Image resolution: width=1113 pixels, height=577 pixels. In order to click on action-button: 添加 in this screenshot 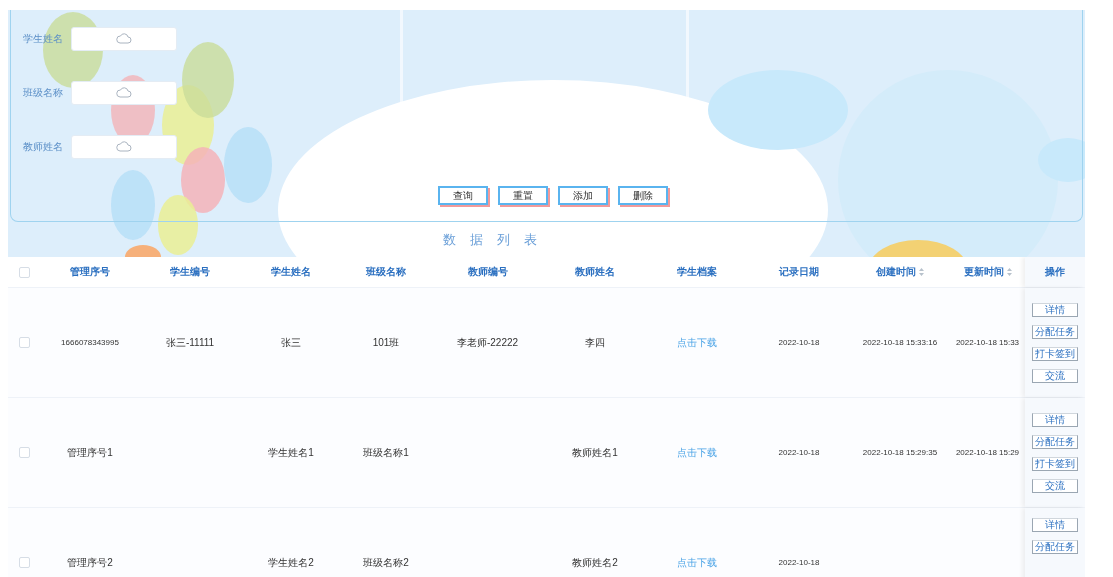, I will do `click(582, 195)`.